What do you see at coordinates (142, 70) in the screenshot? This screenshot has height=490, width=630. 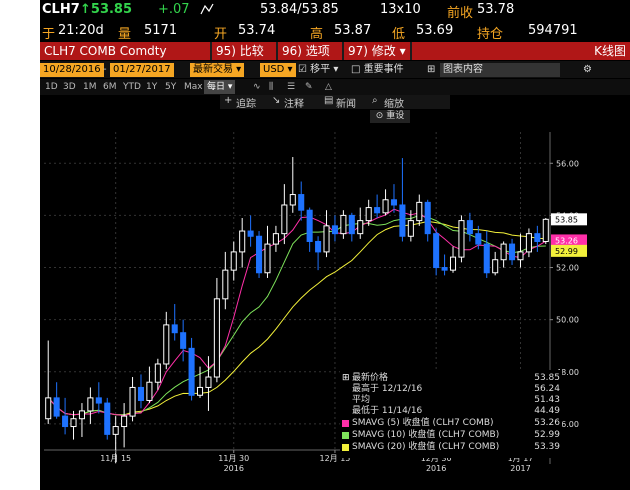 I see `end-date-input: 01/27/2017` at bounding box center [142, 70].